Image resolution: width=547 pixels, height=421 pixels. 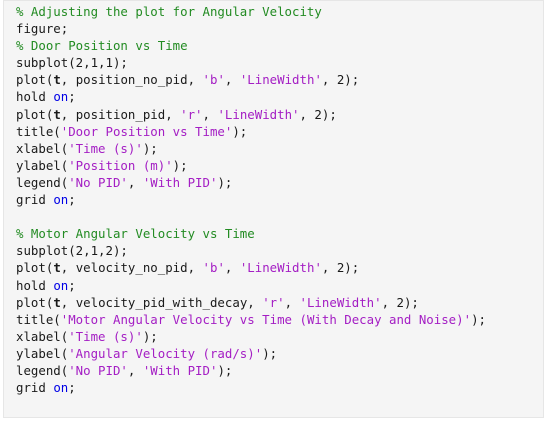 What do you see at coordinates (251, 45) in the screenshot?
I see `code-line: % Door Position vs Time` at bounding box center [251, 45].